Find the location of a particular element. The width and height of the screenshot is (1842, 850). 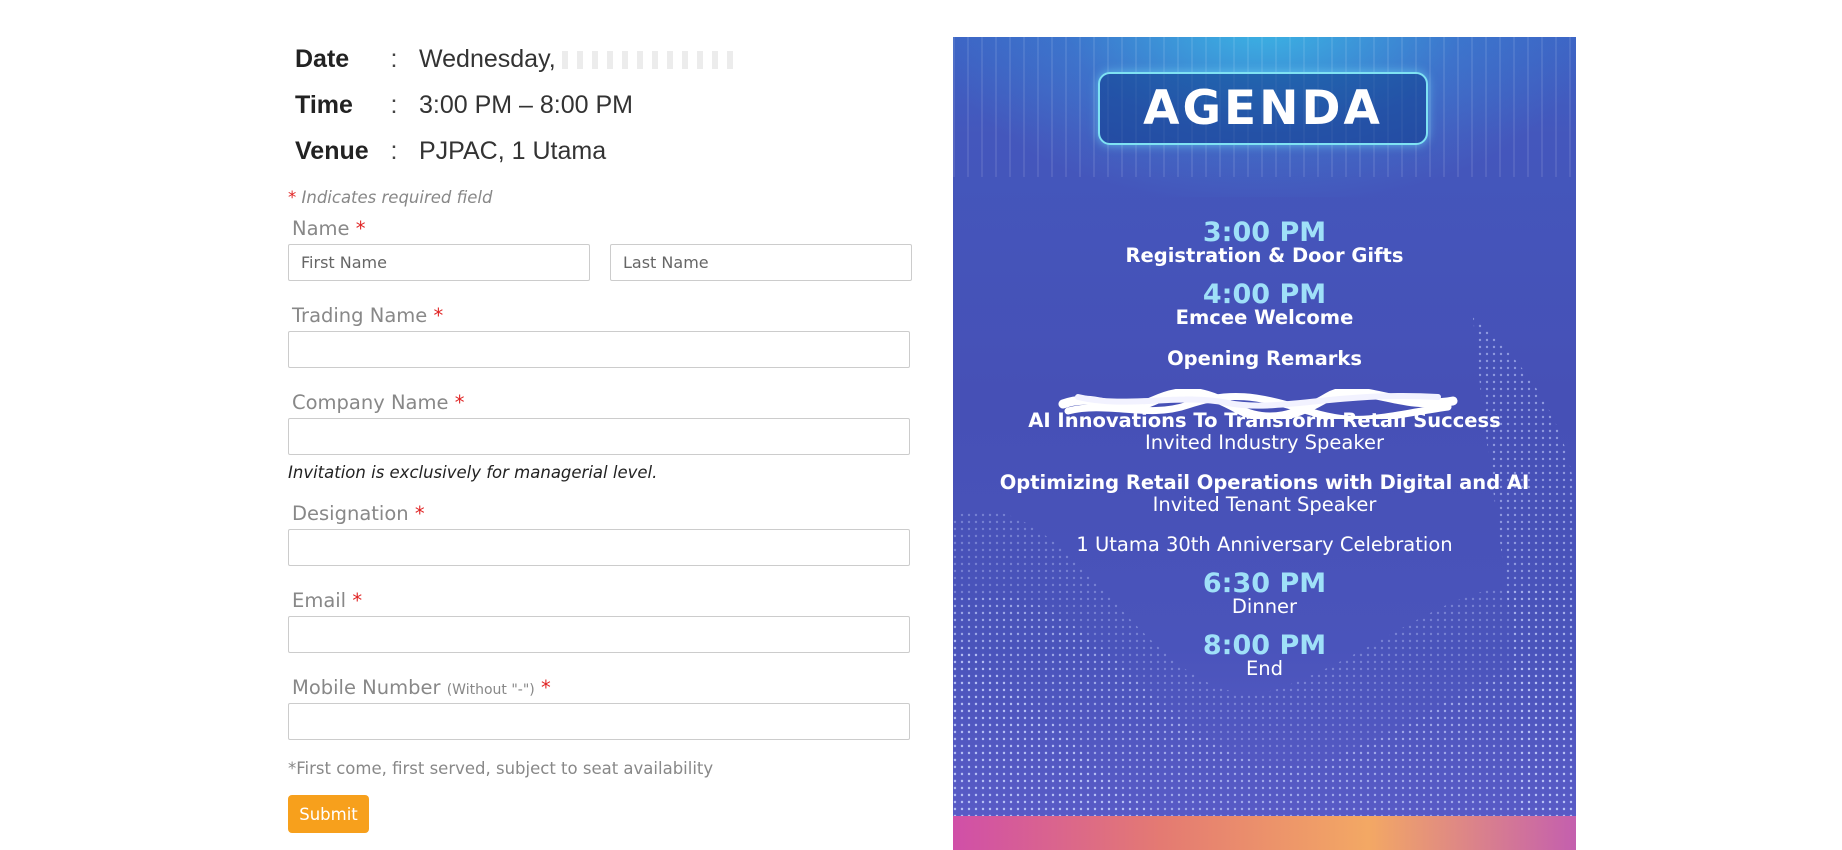

venue-label: Venue is located at coordinates (332, 150).